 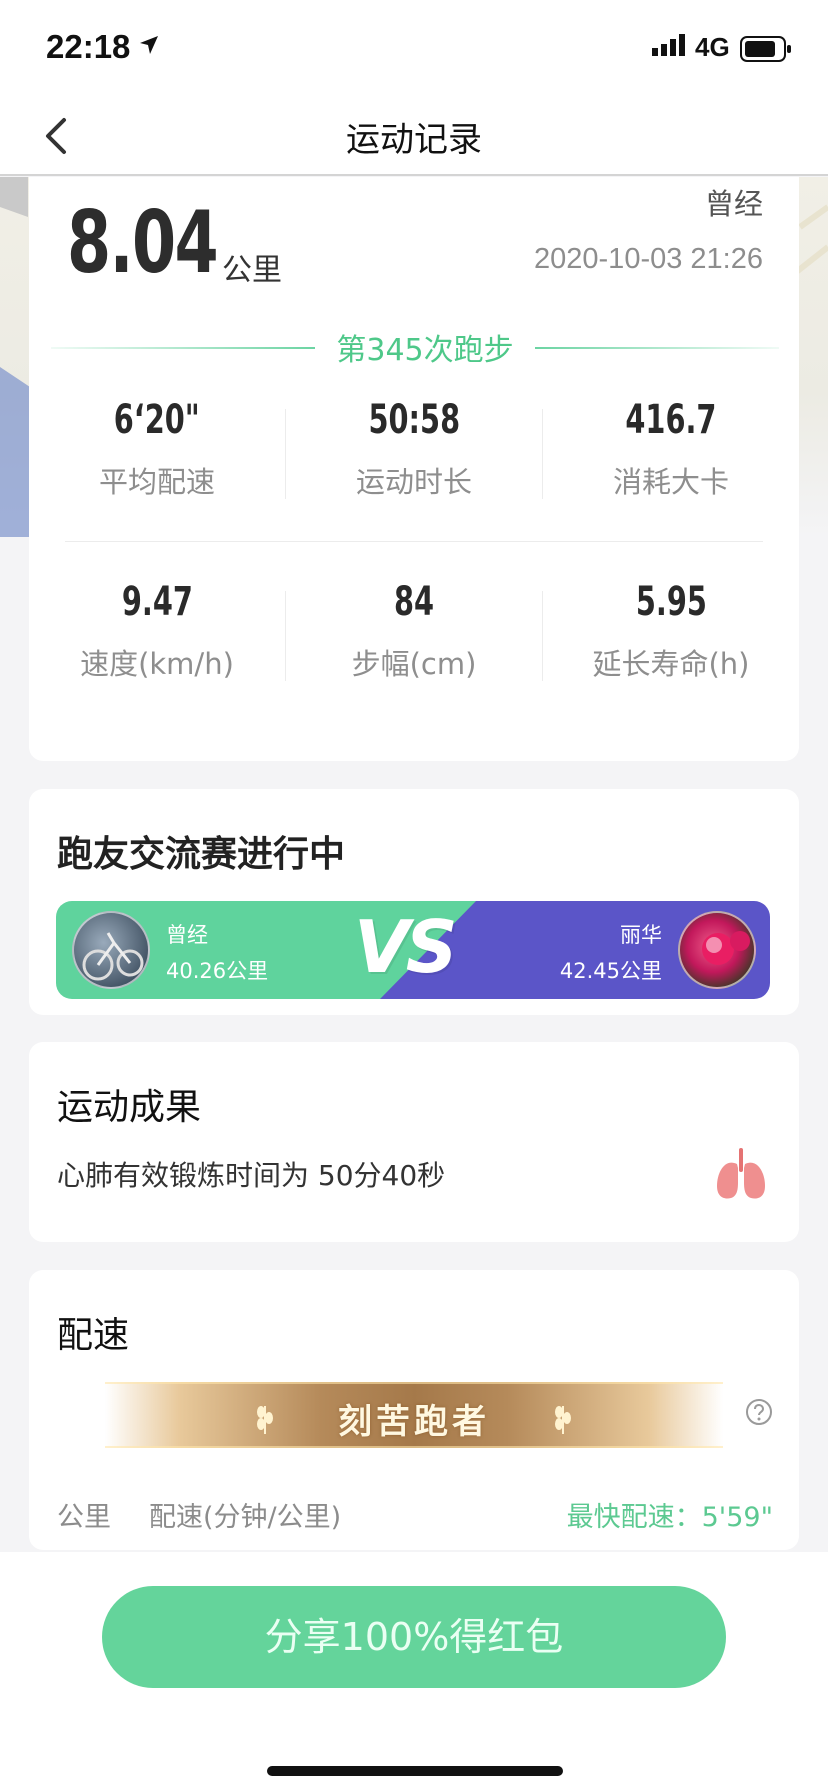 I want to click on achievement-badge: 刻苦跑者, so click(x=414, y=1415).